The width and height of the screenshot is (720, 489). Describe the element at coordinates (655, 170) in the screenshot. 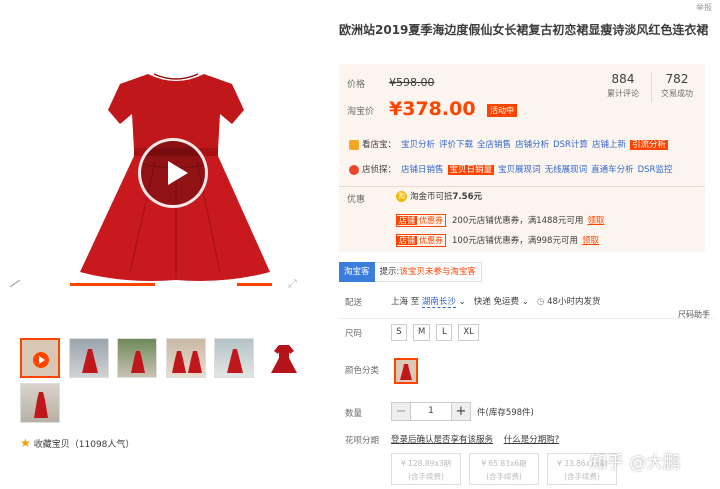

I see `tool-link: DSR监控` at that location.